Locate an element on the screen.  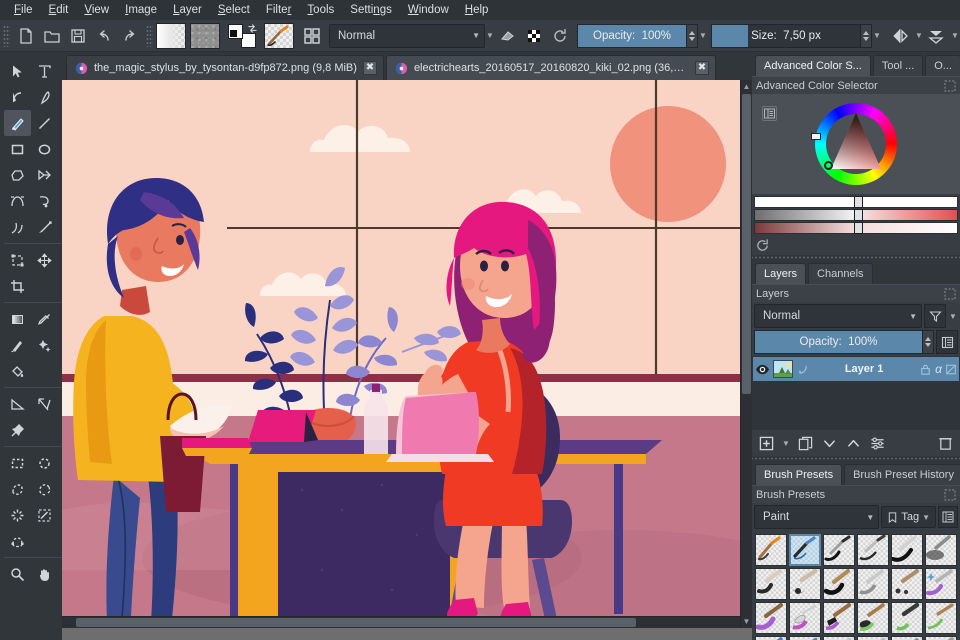
undo-icon is located at coordinates (104, 36).